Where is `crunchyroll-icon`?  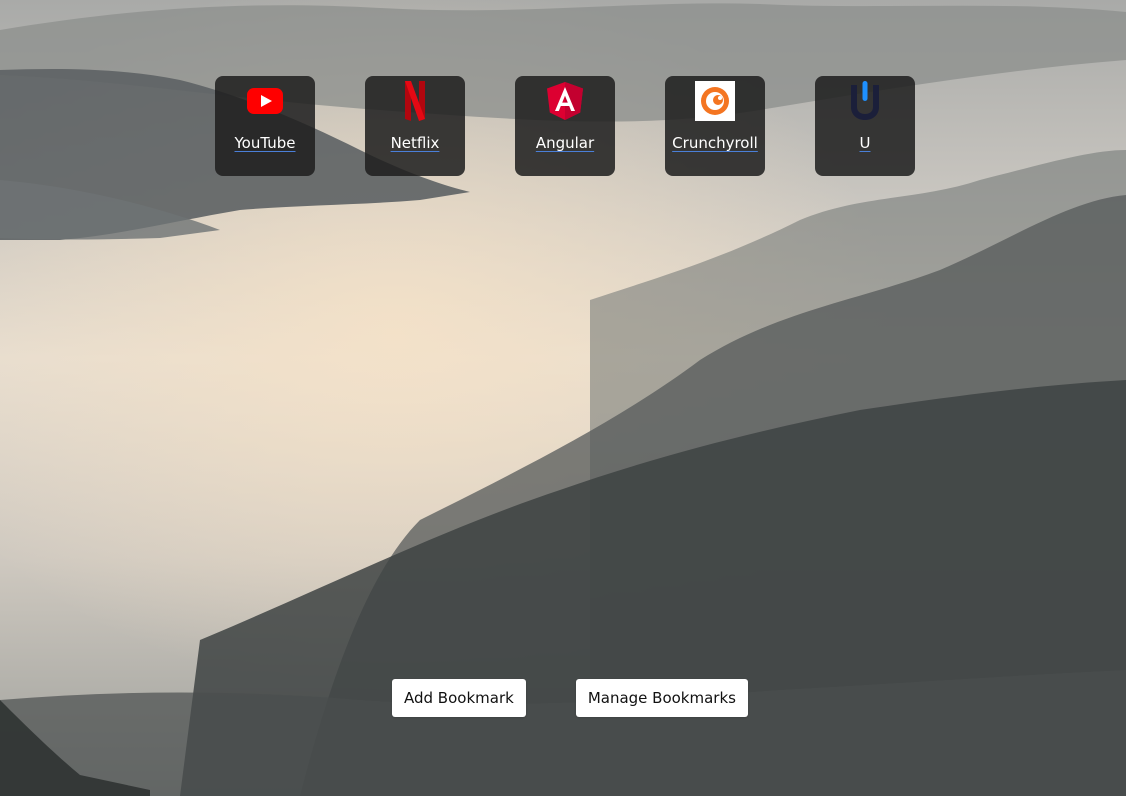
crunchyroll-icon is located at coordinates (715, 101).